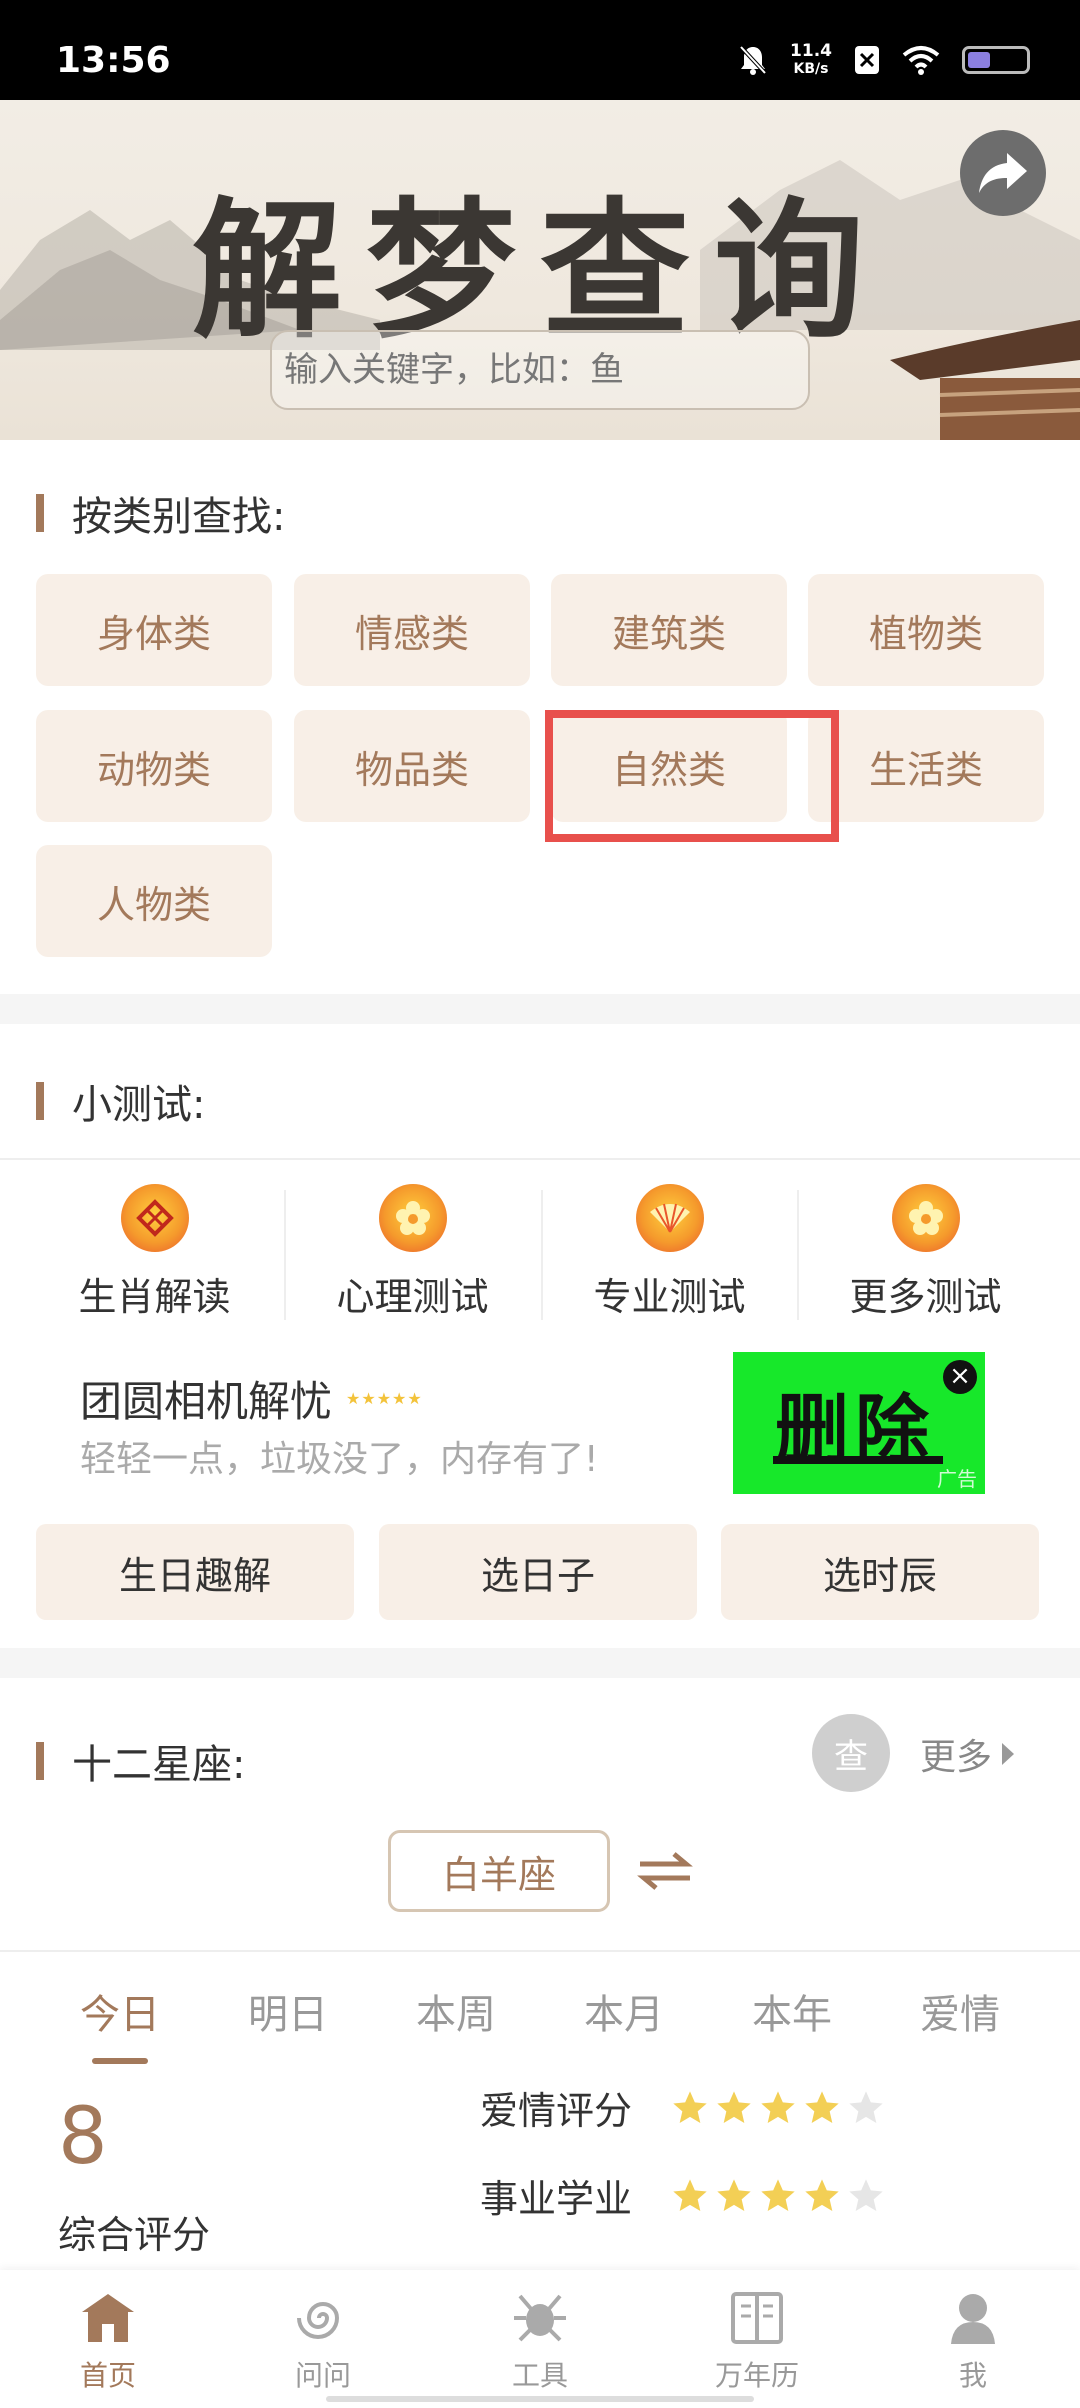 This screenshot has width=1080, height=2408. What do you see at coordinates (757, 2318) in the screenshot?
I see `book-icon` at bounding box center [757, 2318].